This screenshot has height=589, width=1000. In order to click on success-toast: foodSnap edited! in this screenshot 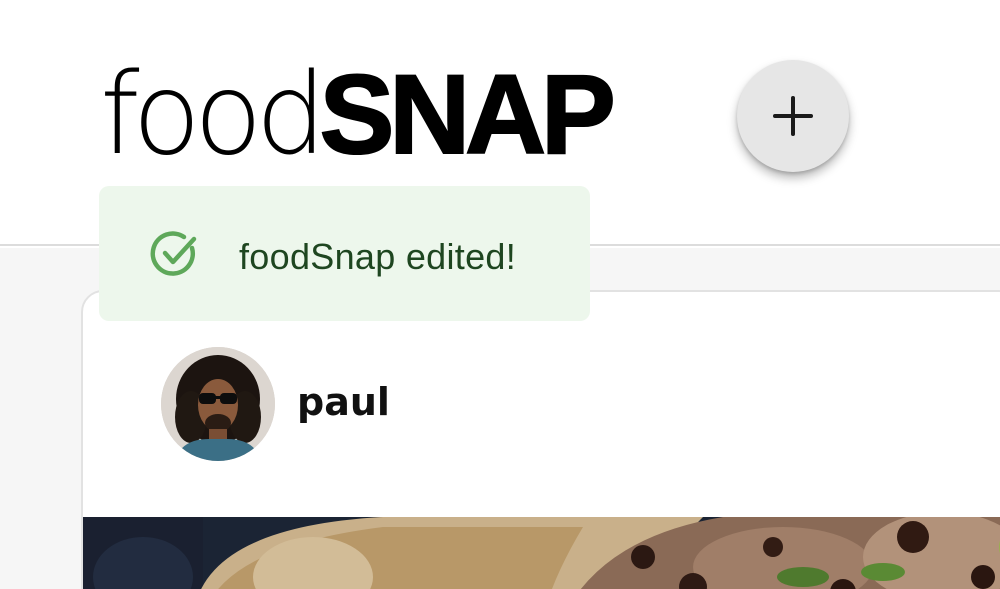, I will do `click(344, 253)`.